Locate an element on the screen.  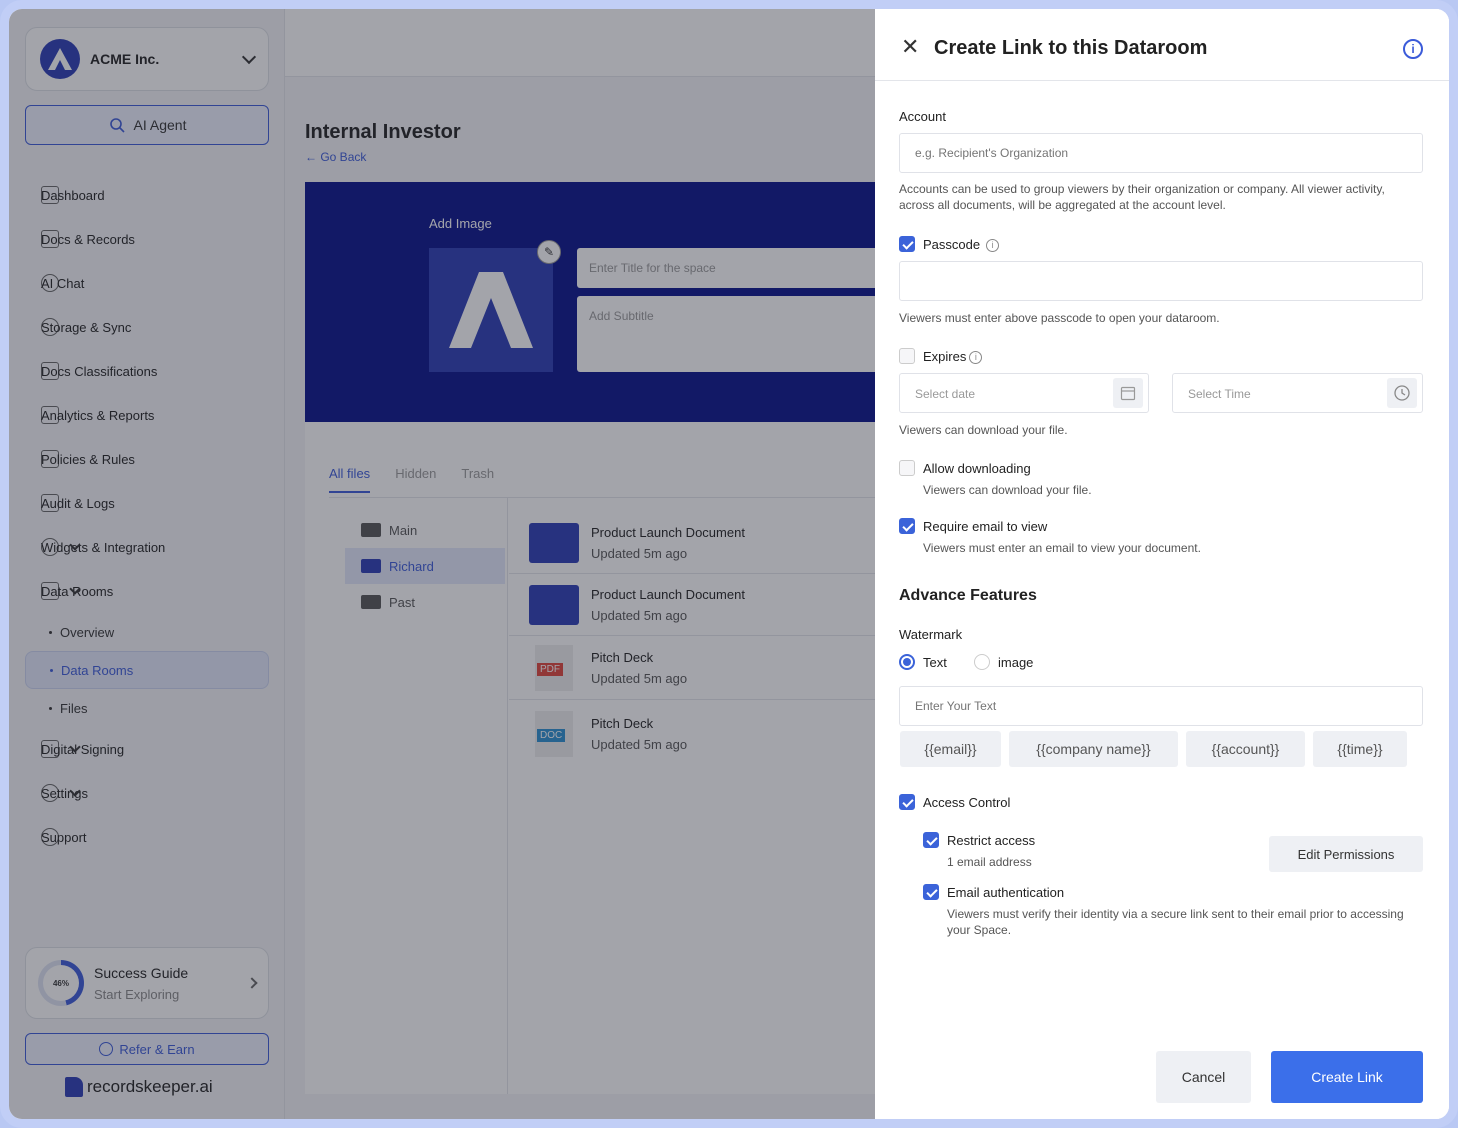
panel-header: ✕ Create Link to this Dataroom i is located at coordinates (1162, 45).